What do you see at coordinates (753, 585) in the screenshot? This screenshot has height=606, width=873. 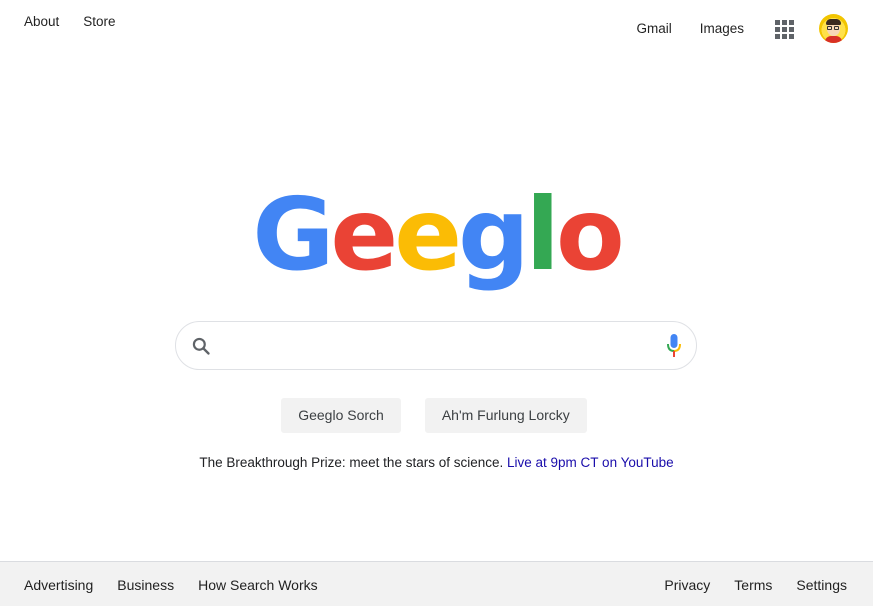 I see `footer-link-terms: Terms` at bounding box center [753, 585].